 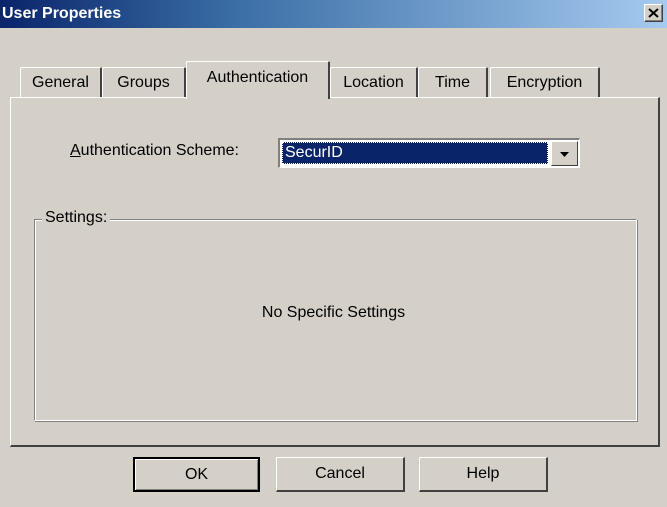 What do you see at coordinates (257, 77) in the screenshot?
I see `tab-label: Authentication` at bounding box center [257, 77].